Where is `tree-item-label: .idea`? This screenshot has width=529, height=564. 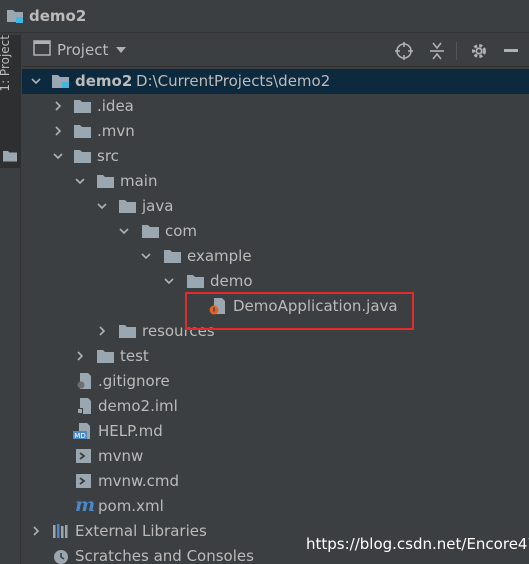 tree-item-label: .idea is located at coordinates (115, 106).